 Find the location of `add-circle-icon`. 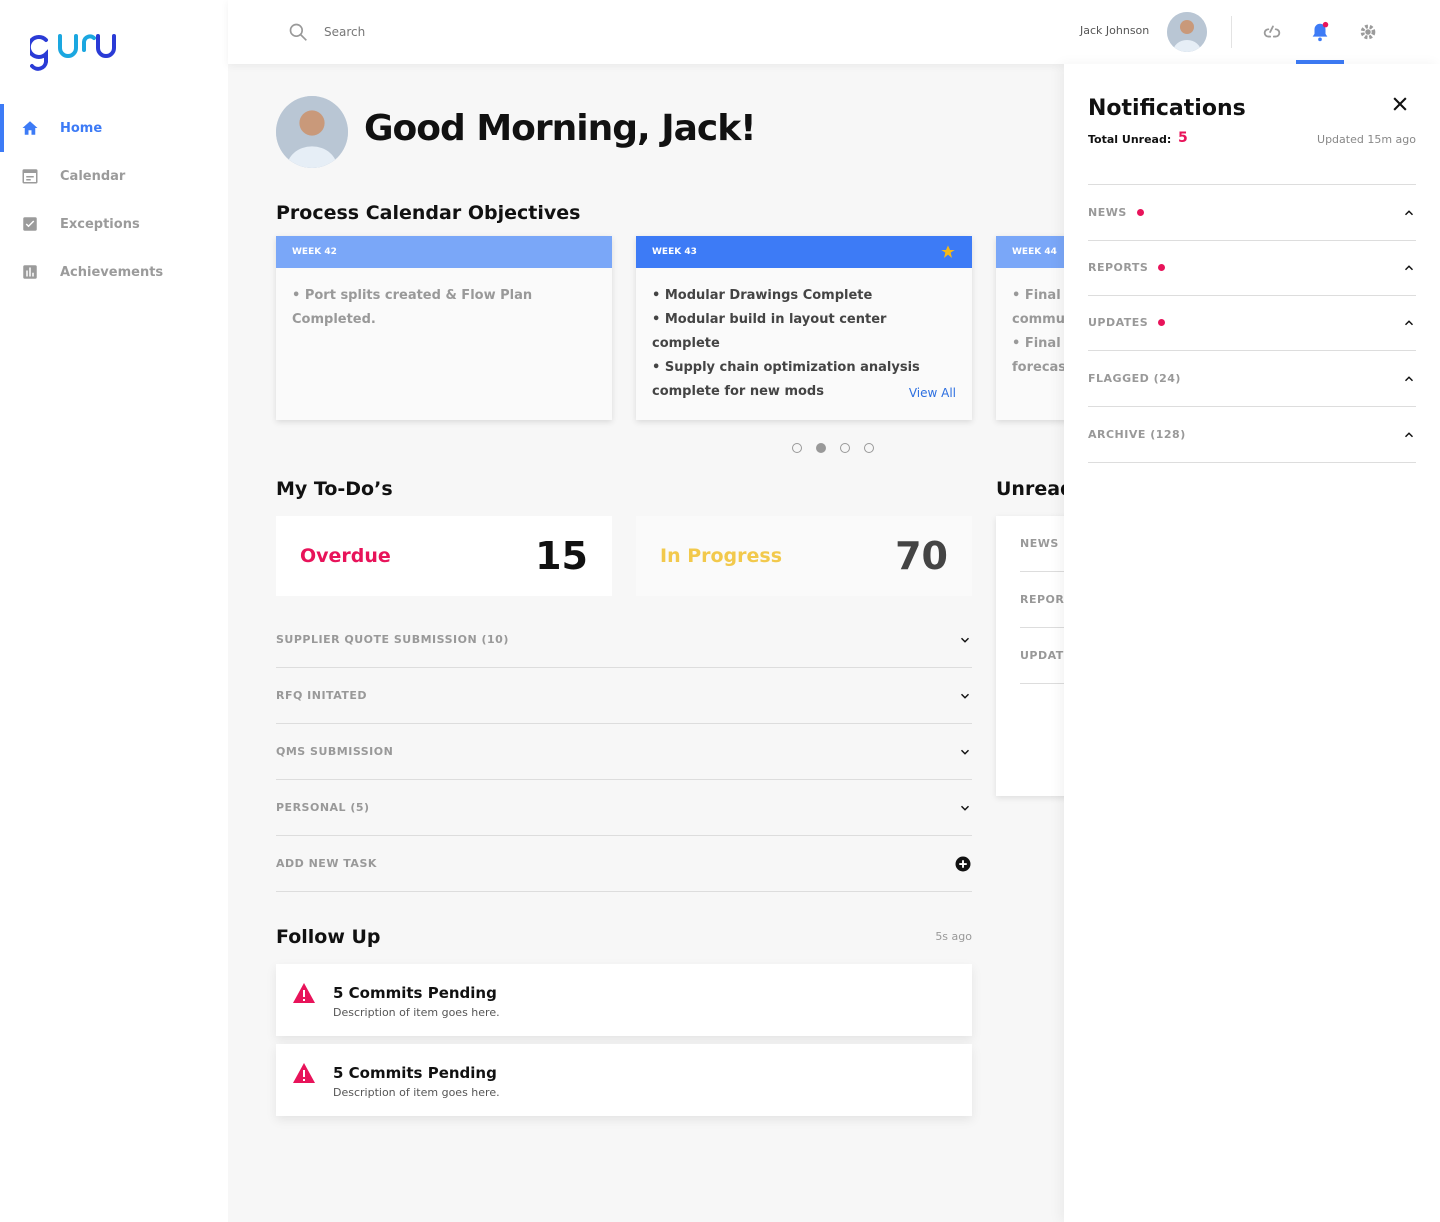

add-circle-icon is located at coordinates (963, 864).